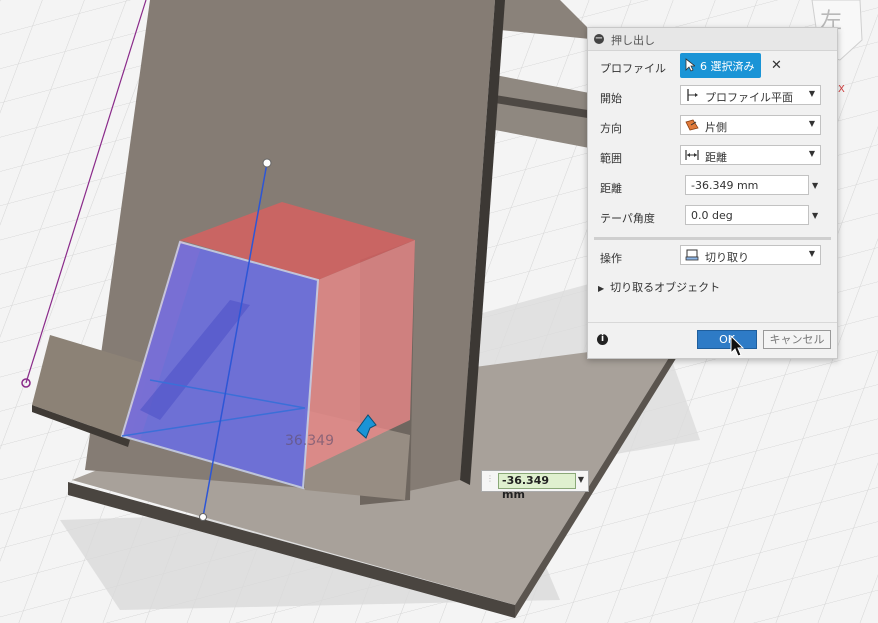  I want to click on axis-handle-top, so click(267, 163).